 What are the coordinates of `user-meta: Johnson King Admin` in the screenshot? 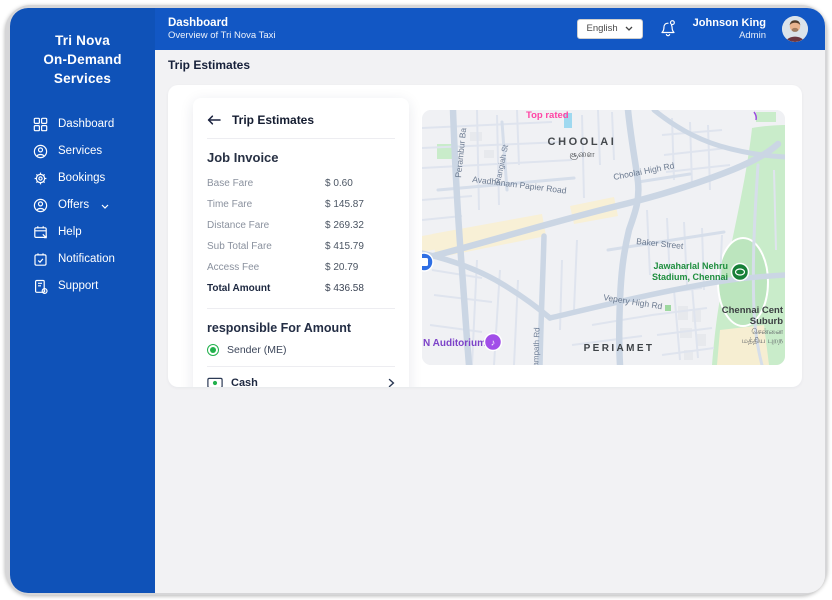 It's located at (729, 29).